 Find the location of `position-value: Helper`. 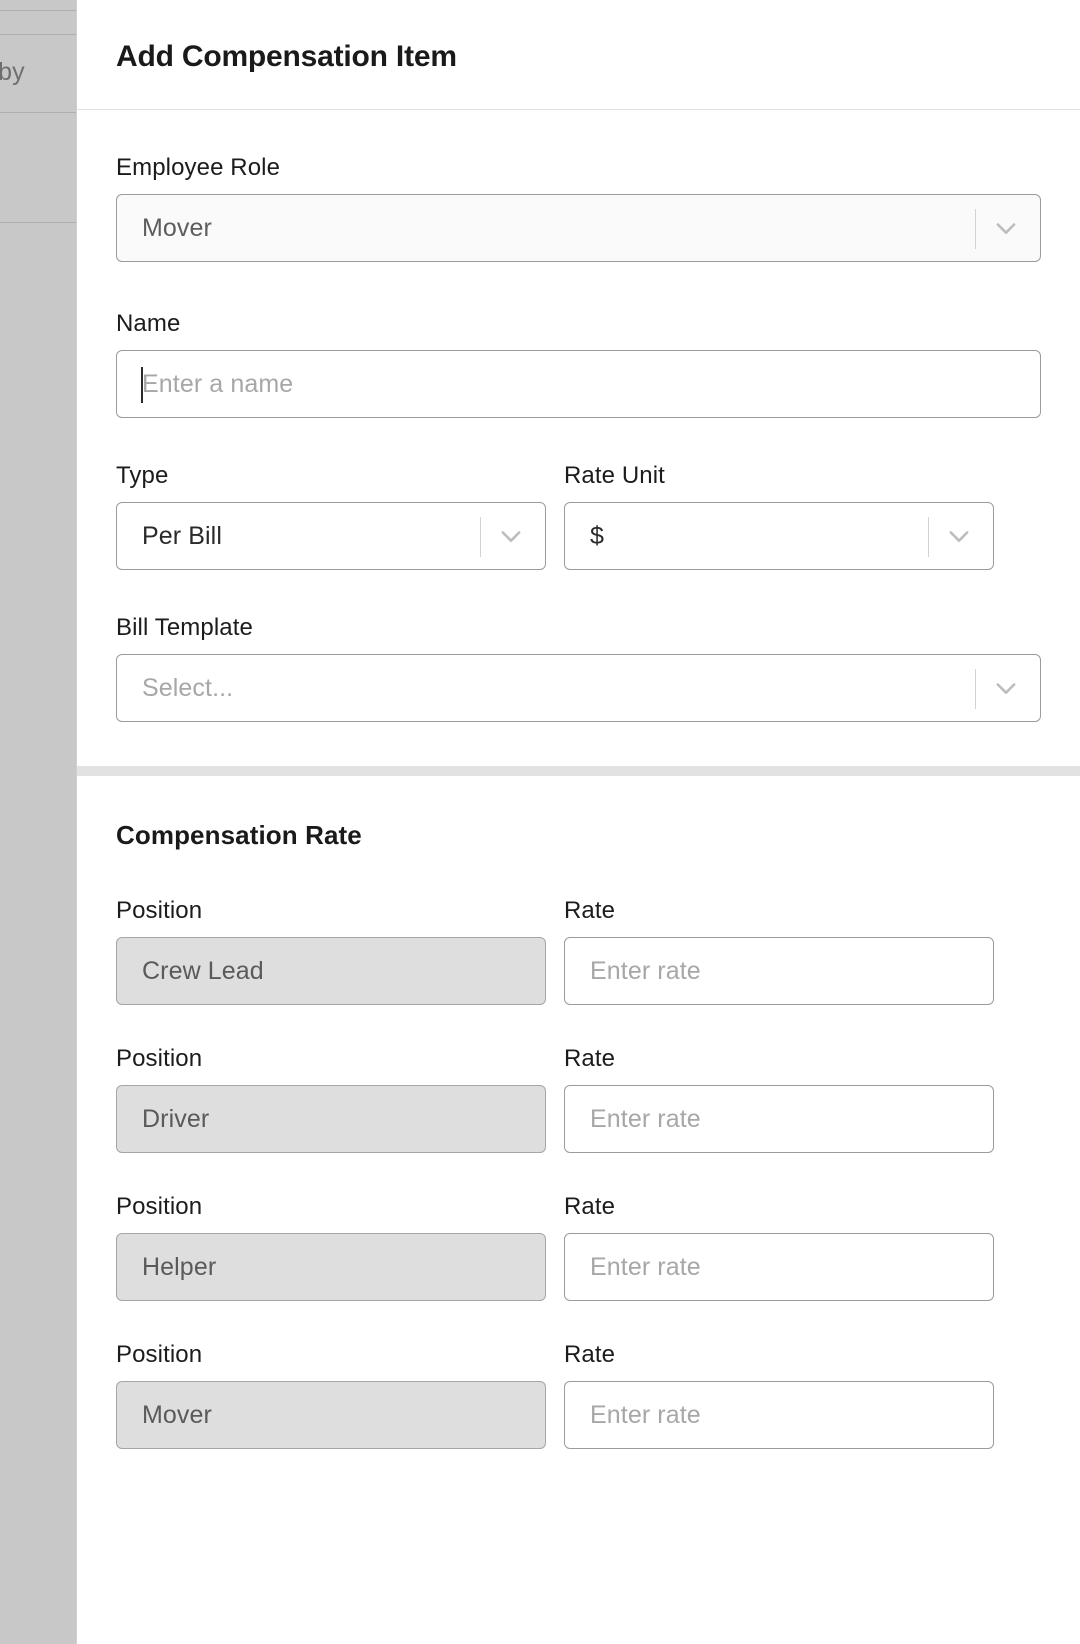

position-value: Helper is located at coordinates (179, 1266).